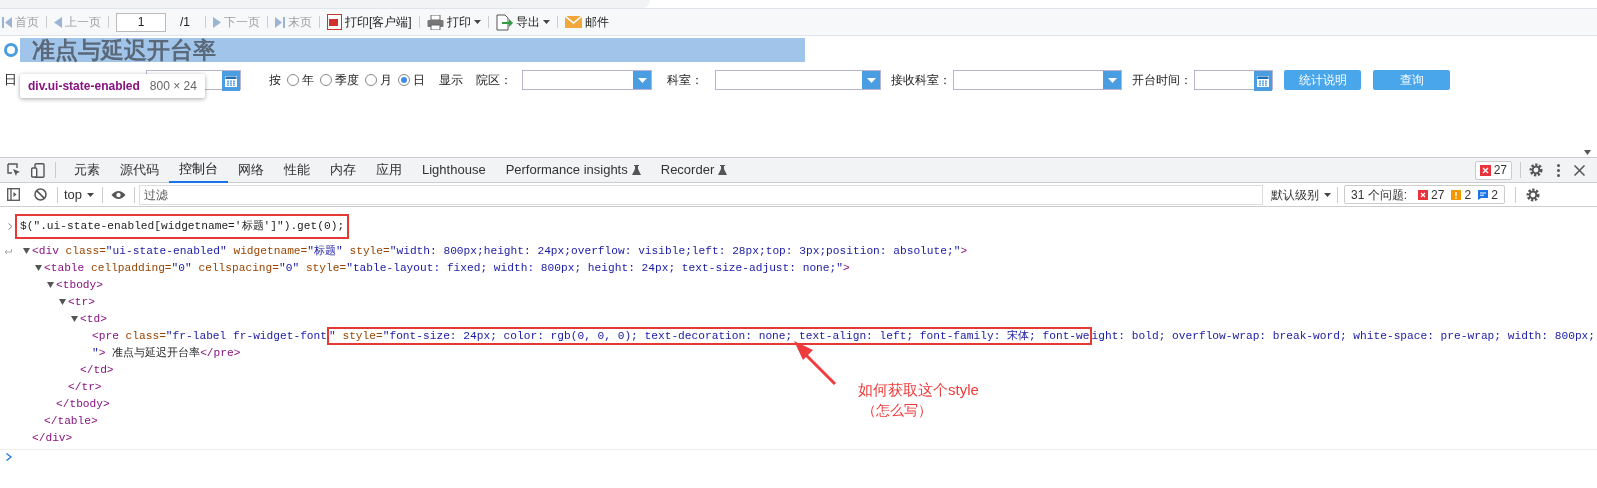 This screenshot has height=488, width=1597. What do you see at coordinates (1438, 195) in the screenshot?
I see `error-count: 27` at bounding box center [1438, 195].